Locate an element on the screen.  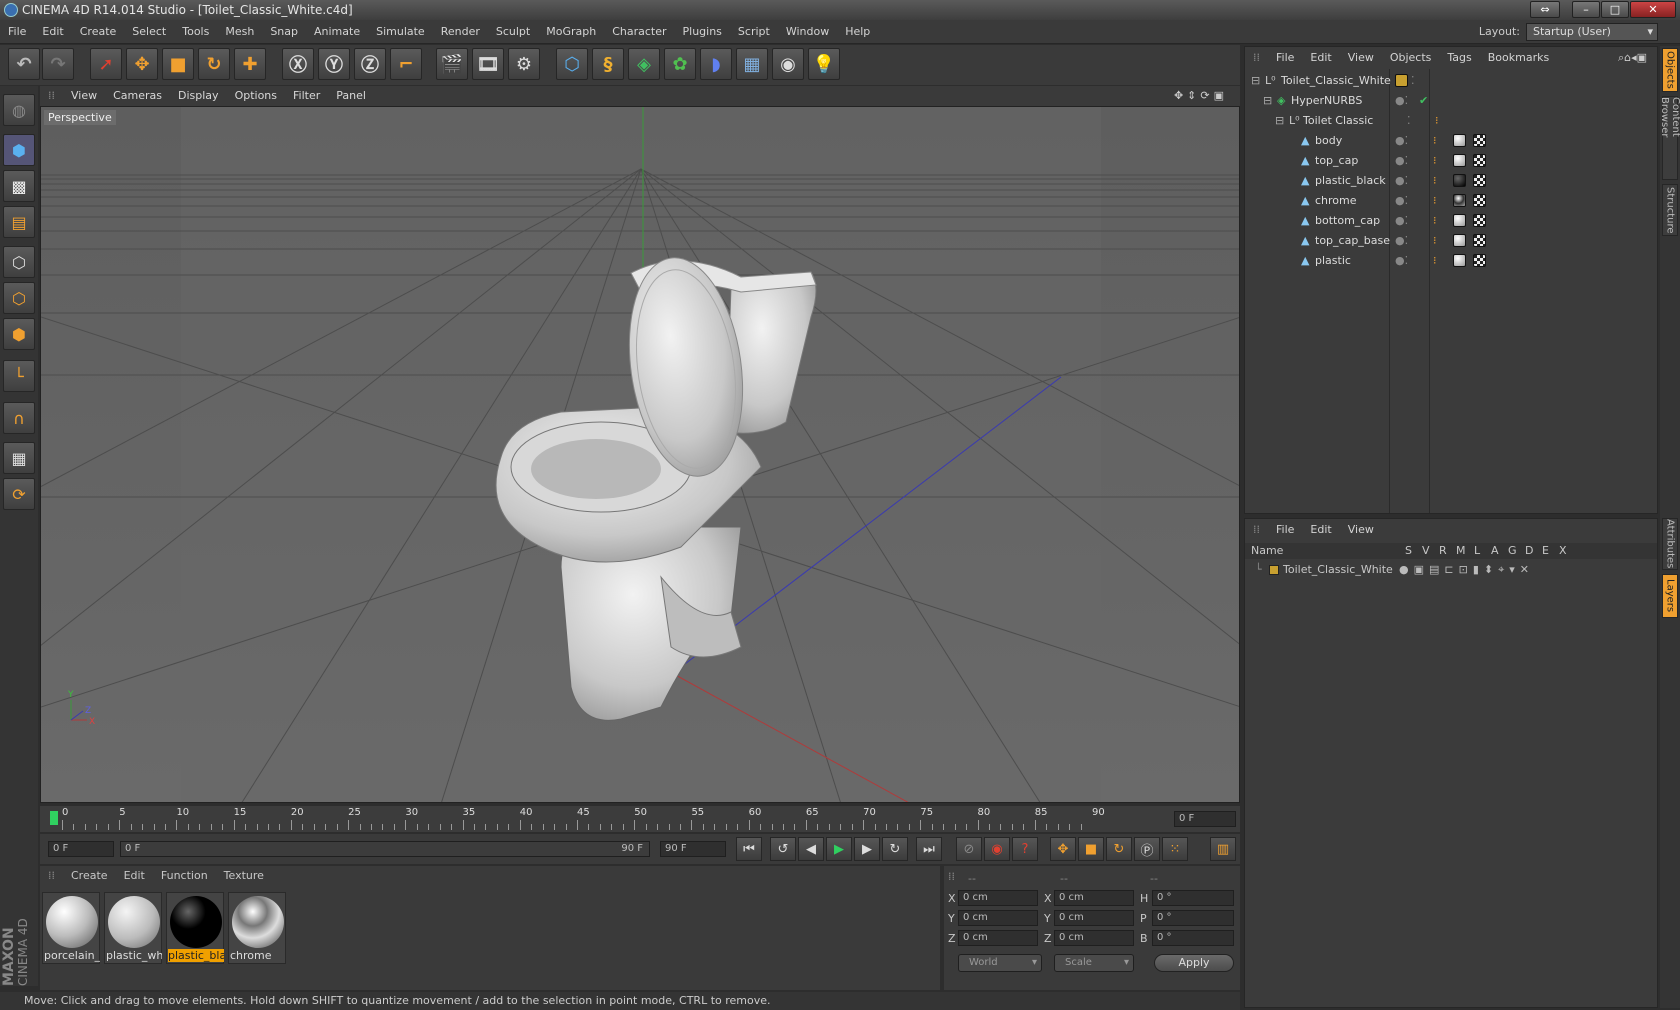
tree-row-toilet-classic: ⊟ L⁰ Toilet Classic ⁚ ⁝ is located at coordinates (1451, 121).